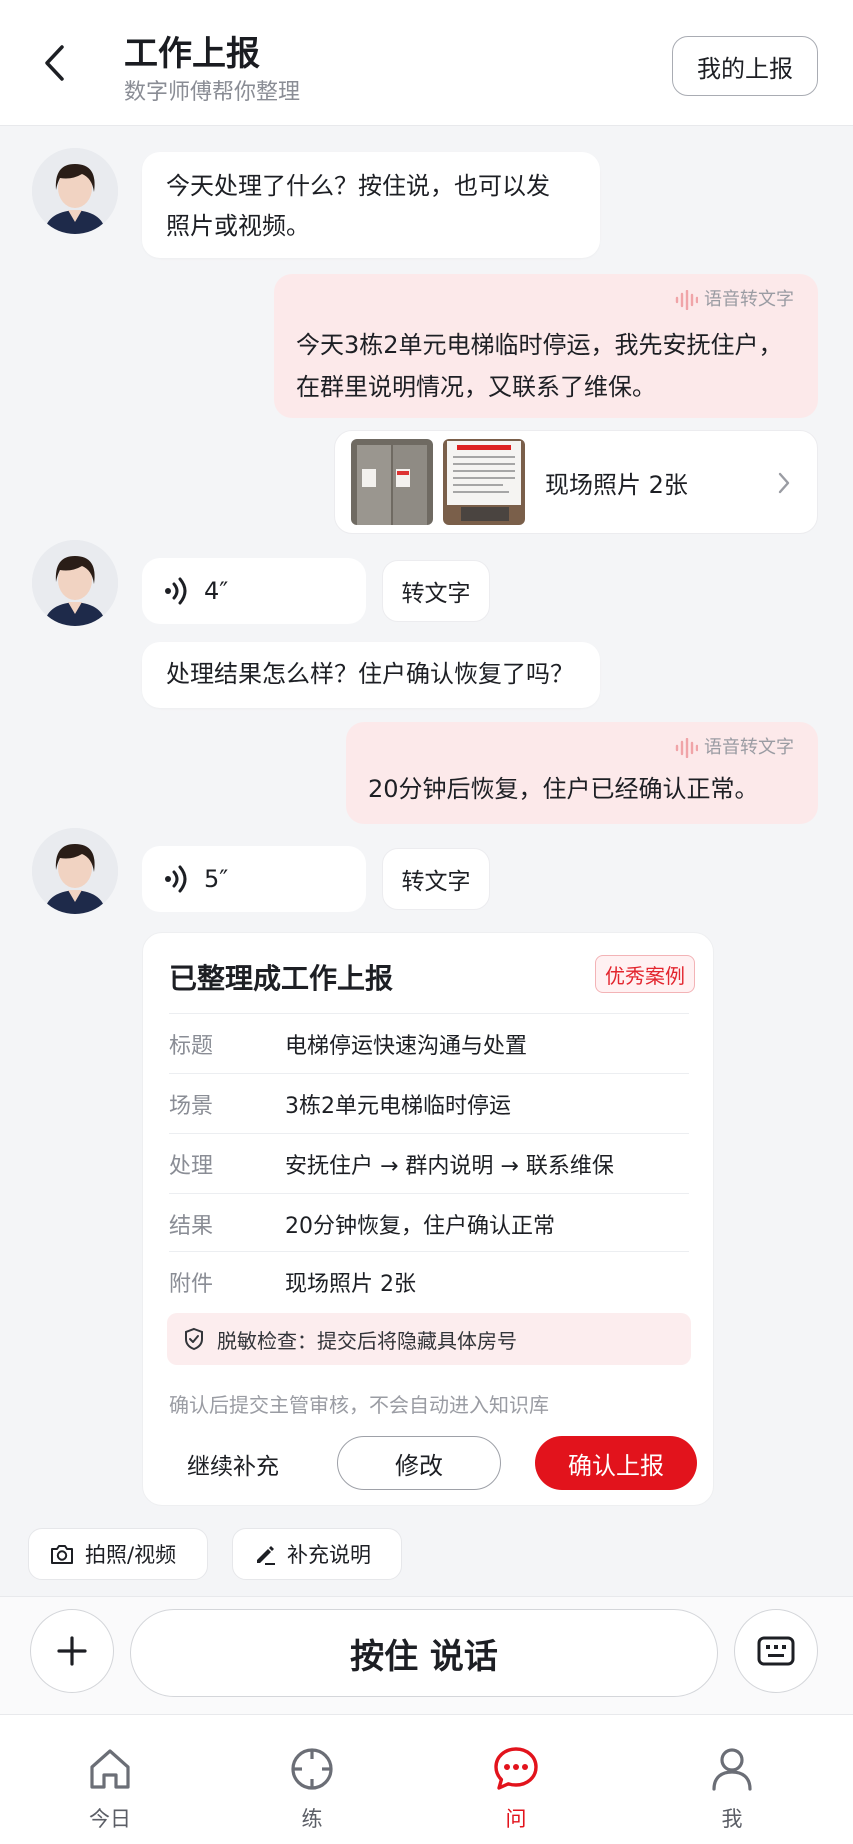 The height and width of the screenshot is (1844, 853). Describe the element at coordinates (194, 1339) in the screenshot. I see `shield-check-icon` at that location.